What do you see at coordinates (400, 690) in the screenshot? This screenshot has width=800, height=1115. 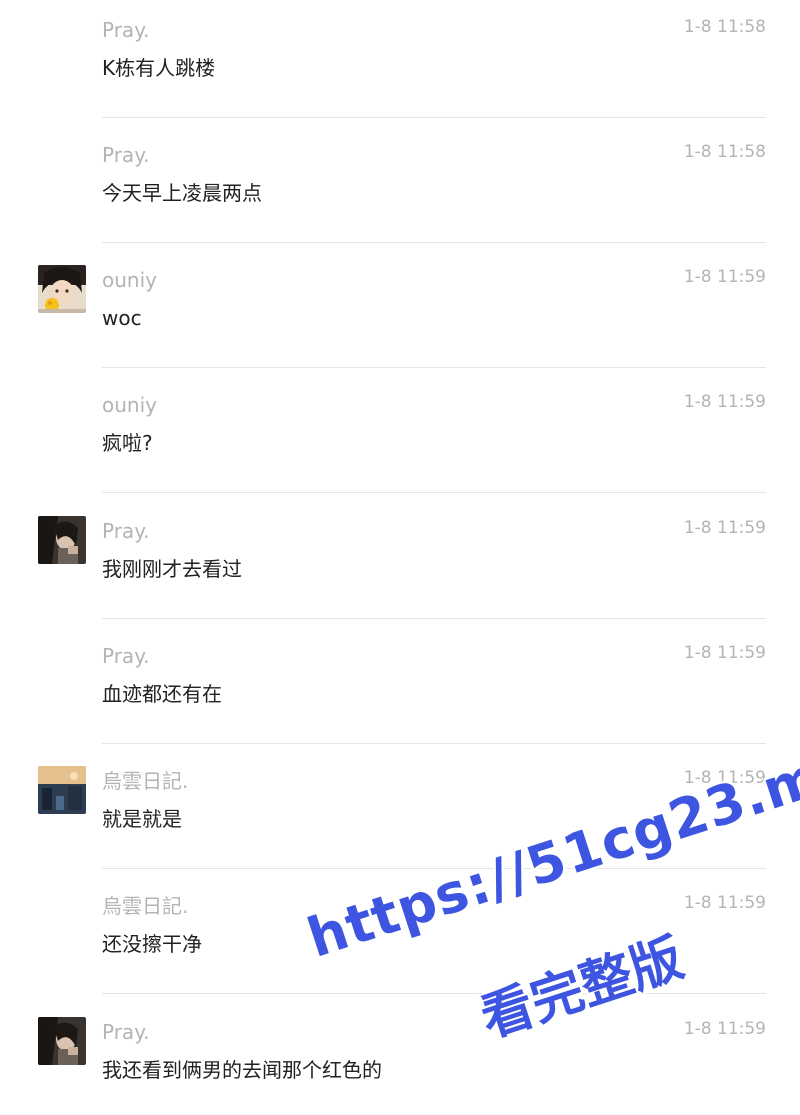 I see `chat-message: Pray. 1-8 11:59 血迹都还有在` at bounding box center [400, 690].